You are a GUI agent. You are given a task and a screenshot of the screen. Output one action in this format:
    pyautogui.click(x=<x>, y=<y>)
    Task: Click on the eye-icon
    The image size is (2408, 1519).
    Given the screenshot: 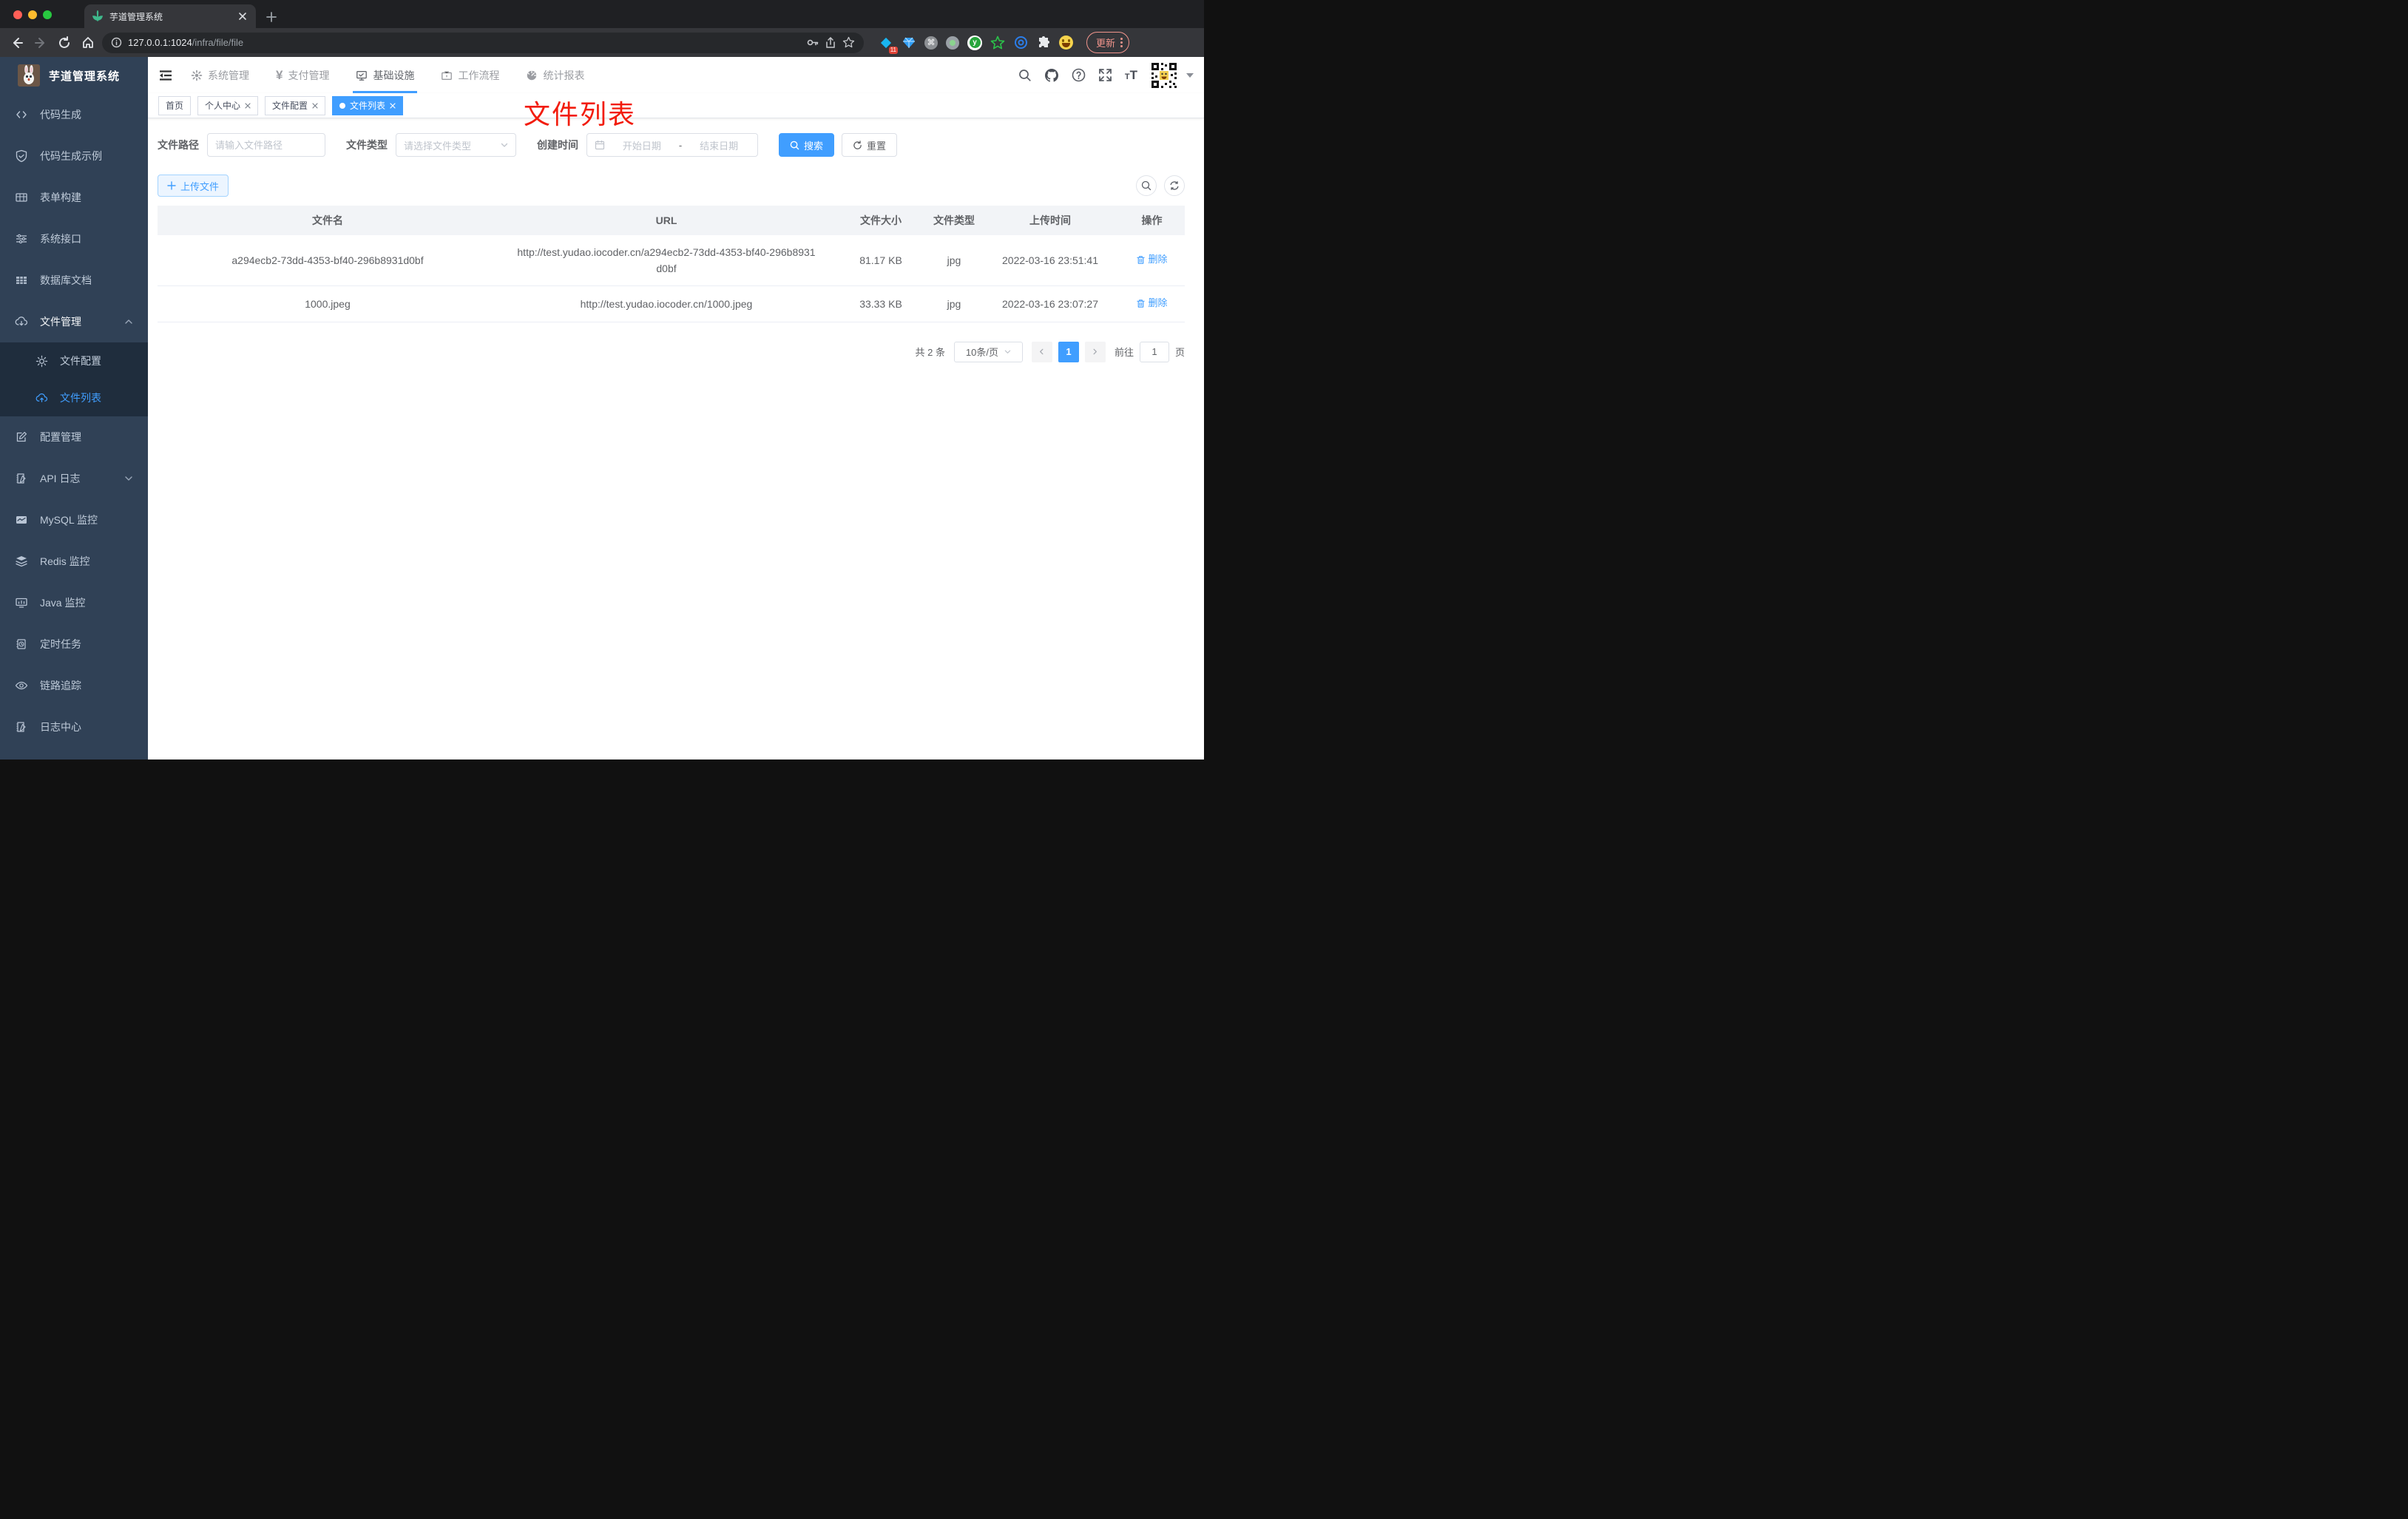 What is the action you would take?
    pyautogui.click(x=21, y=685)
    